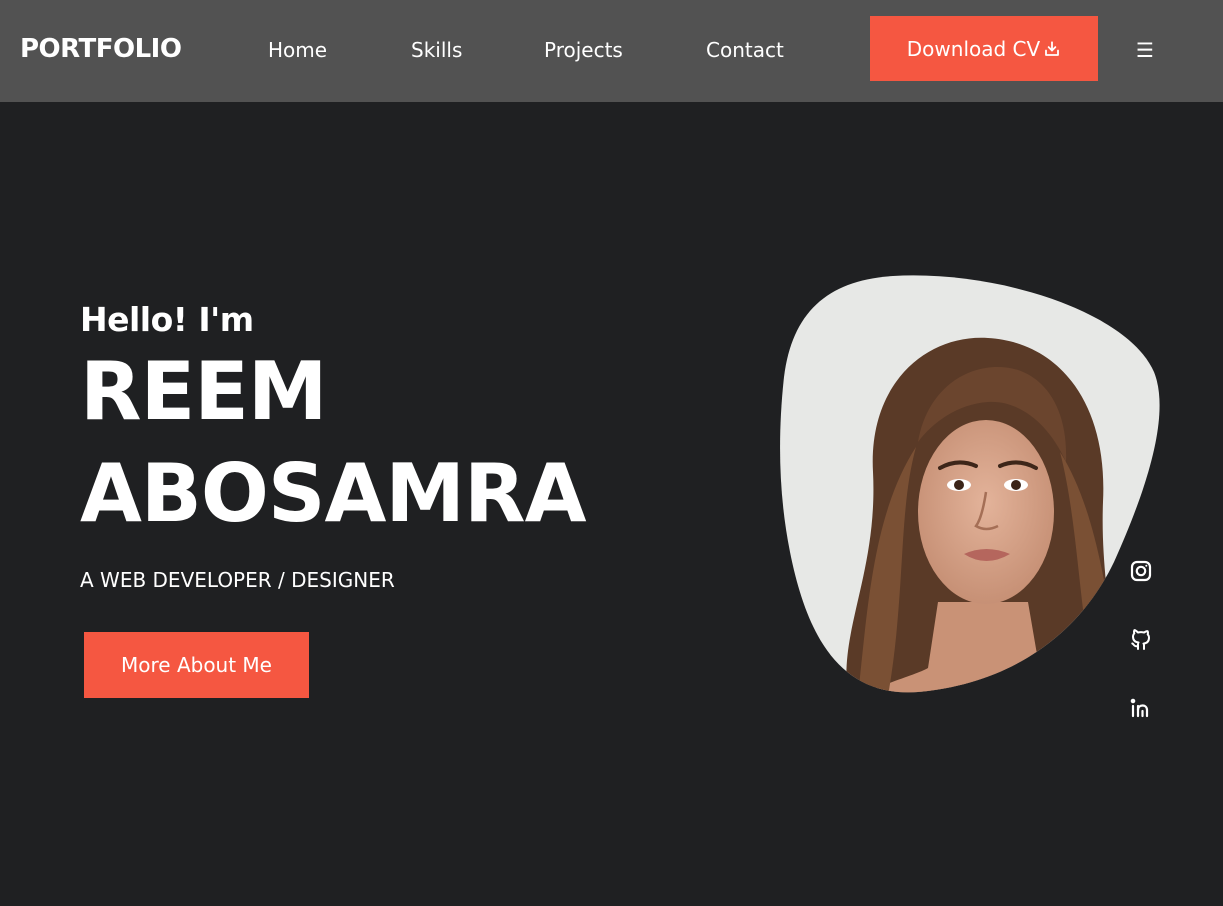 This screenshot has height=906, width=1223. What do you see at coordinates (1141, 571) in the screenshot?
I see `instagram-icon` at bounding box center [1141, 571].